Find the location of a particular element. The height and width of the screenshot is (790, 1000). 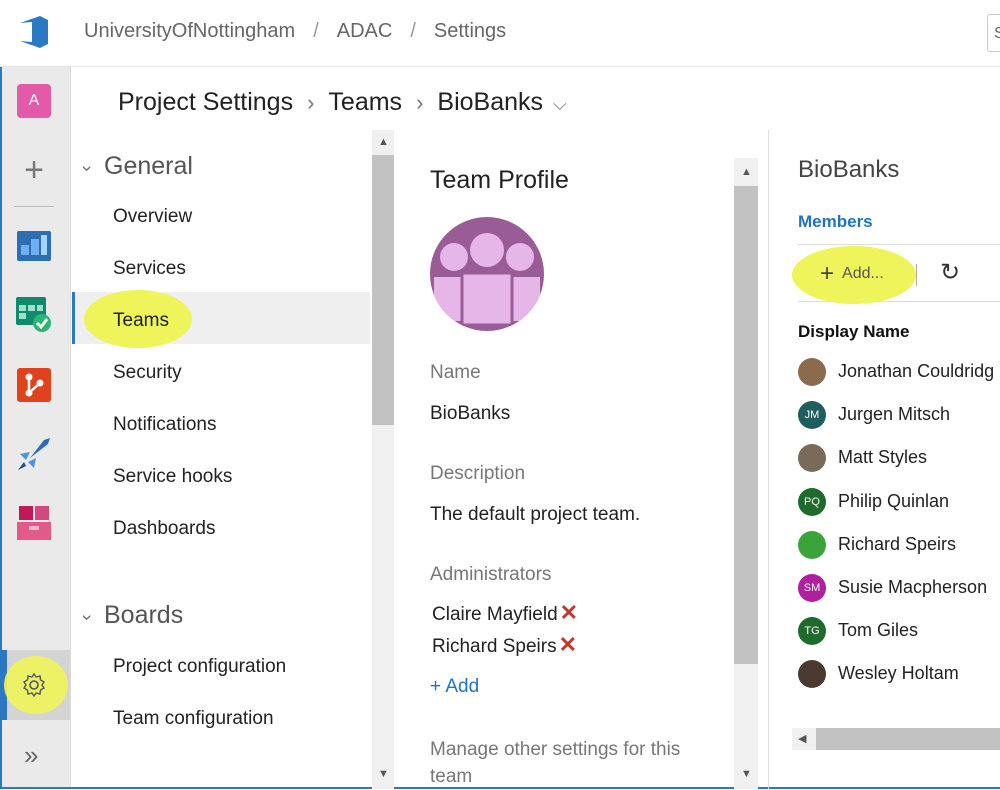

nav-repos is located at coordinates (34, 385).